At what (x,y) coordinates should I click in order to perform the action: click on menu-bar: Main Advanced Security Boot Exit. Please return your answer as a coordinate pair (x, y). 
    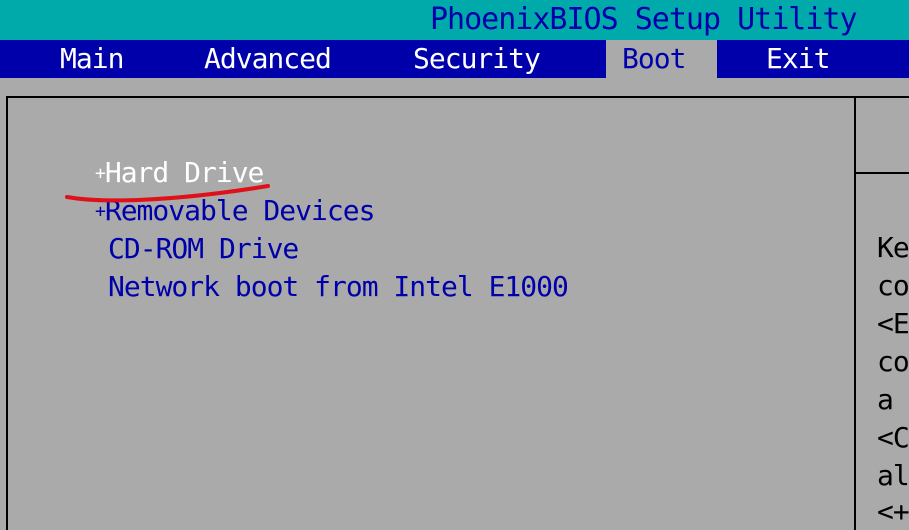
    Looking at the image, I should click on (454, 59).